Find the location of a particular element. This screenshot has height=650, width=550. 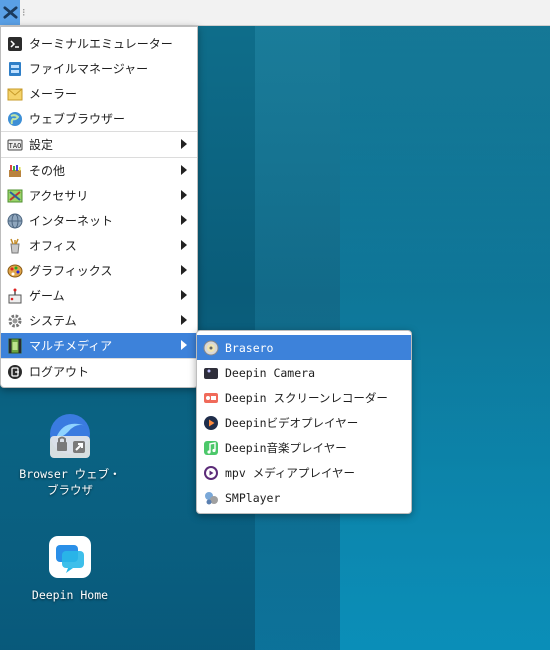

menu-item-file-manager: ファイルマネージャー is located at coordinates (99, 68).